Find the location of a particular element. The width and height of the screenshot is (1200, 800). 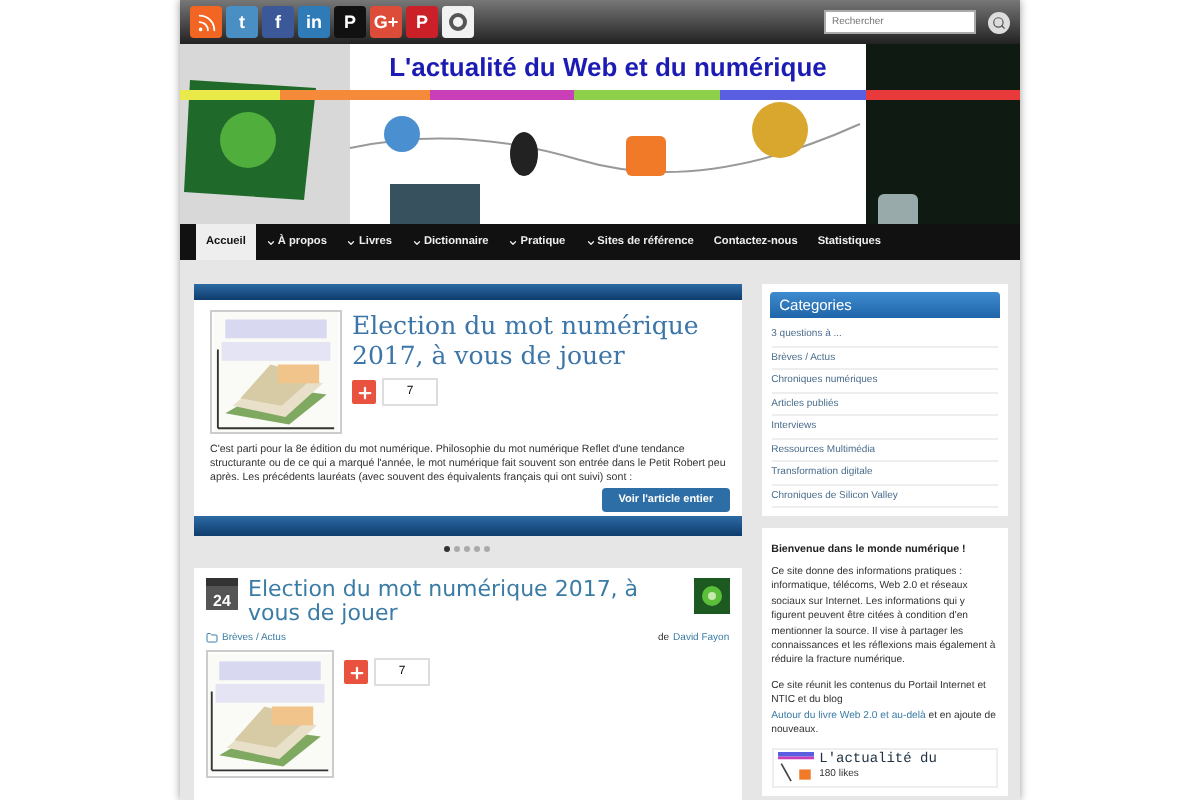

social-link: t is located at coordinates (242, 22).